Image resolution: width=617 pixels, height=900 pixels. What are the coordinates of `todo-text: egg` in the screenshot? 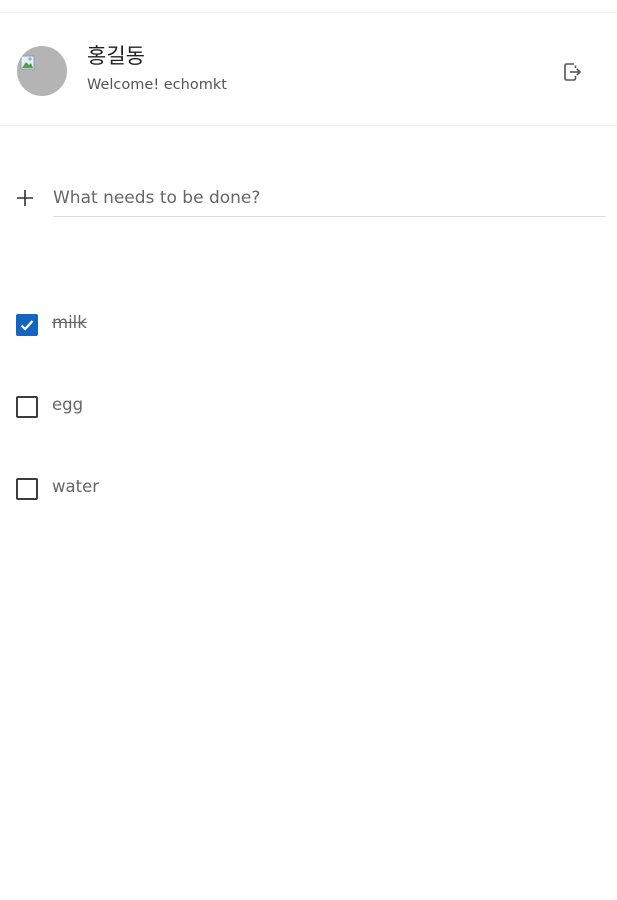 It's located at (68, 404).